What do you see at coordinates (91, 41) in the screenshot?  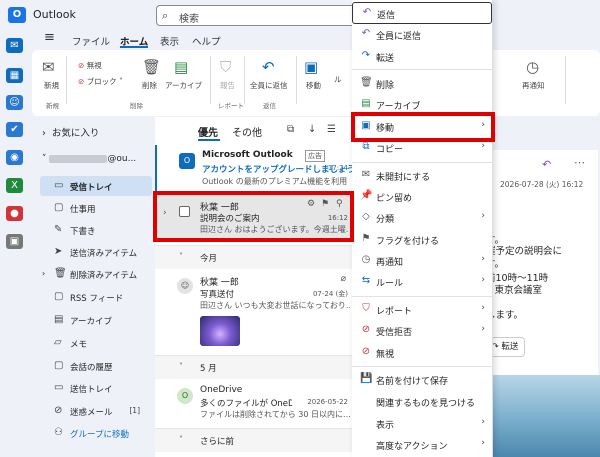 I see `tab-file: ファイル` at bounding box center [91, 41].